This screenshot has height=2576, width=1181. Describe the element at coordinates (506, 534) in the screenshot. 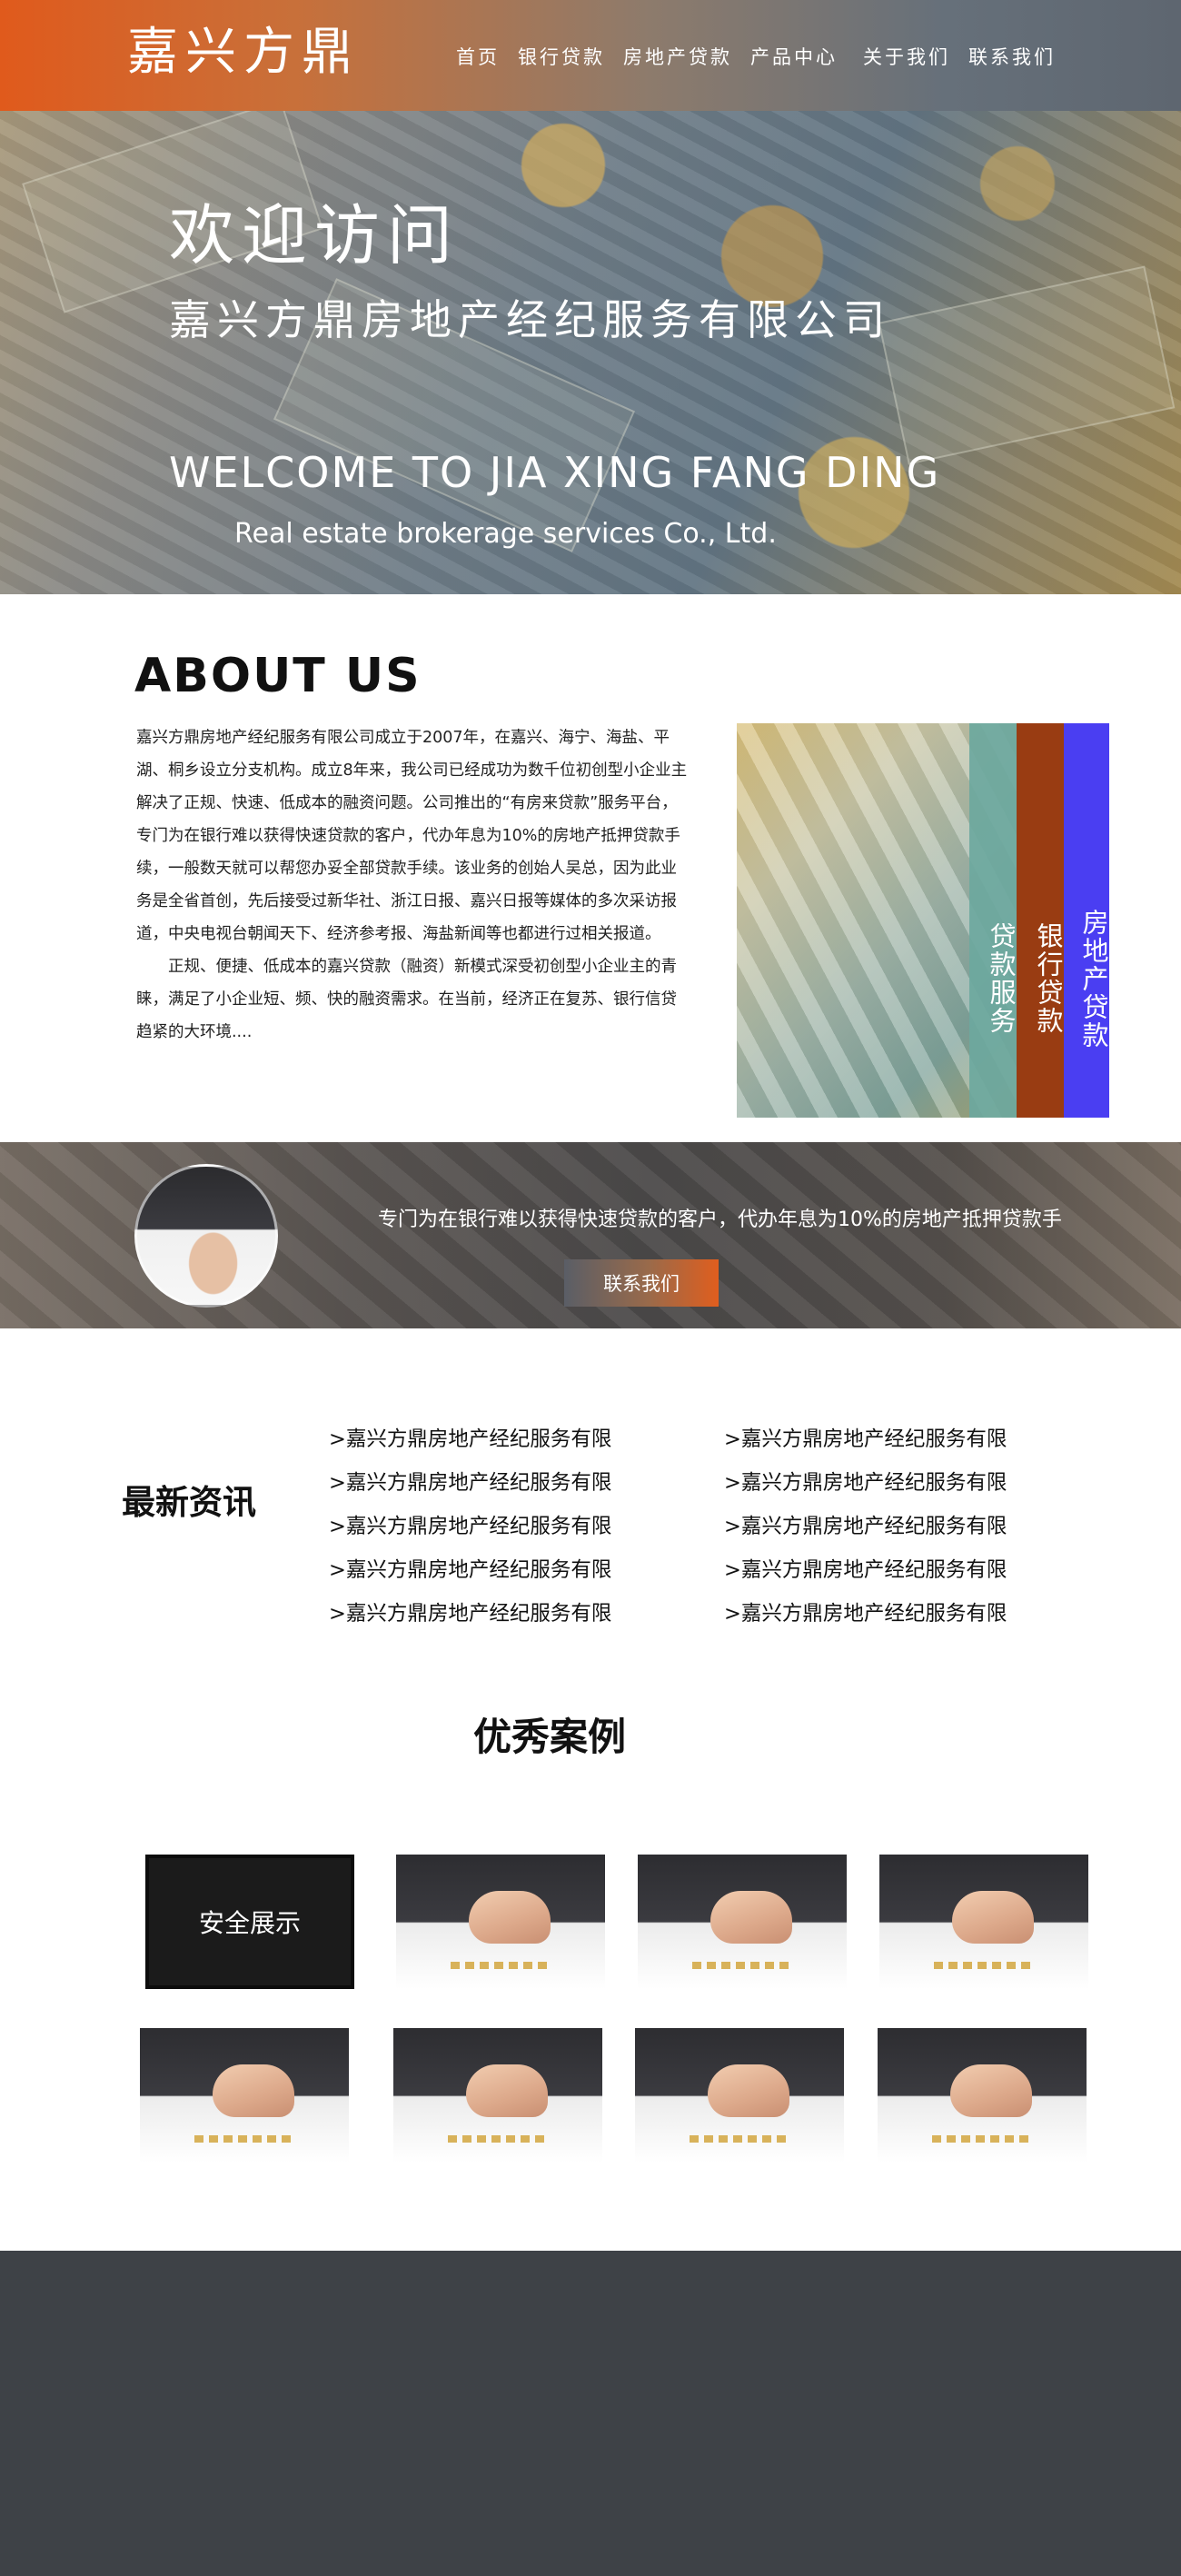

I see `hero-english-subtitle: Real estate brokerage services Co., Ltd.` at that location.